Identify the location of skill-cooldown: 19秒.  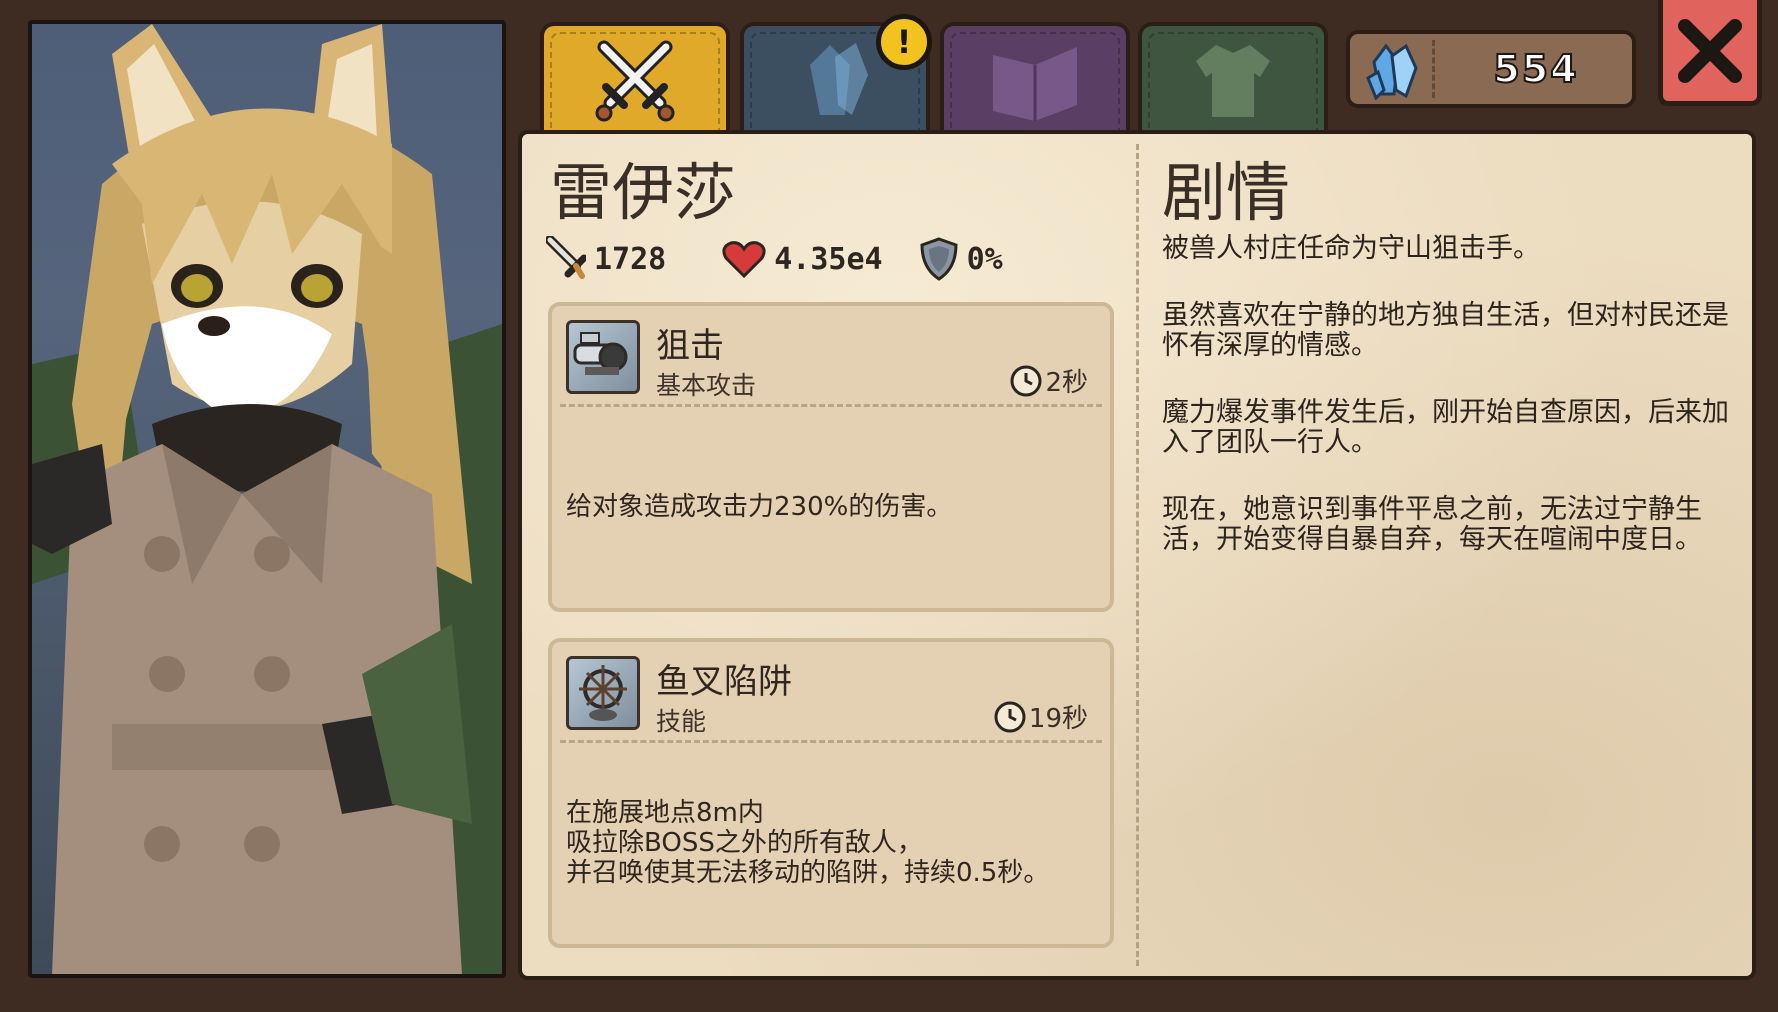
(1040, 716).